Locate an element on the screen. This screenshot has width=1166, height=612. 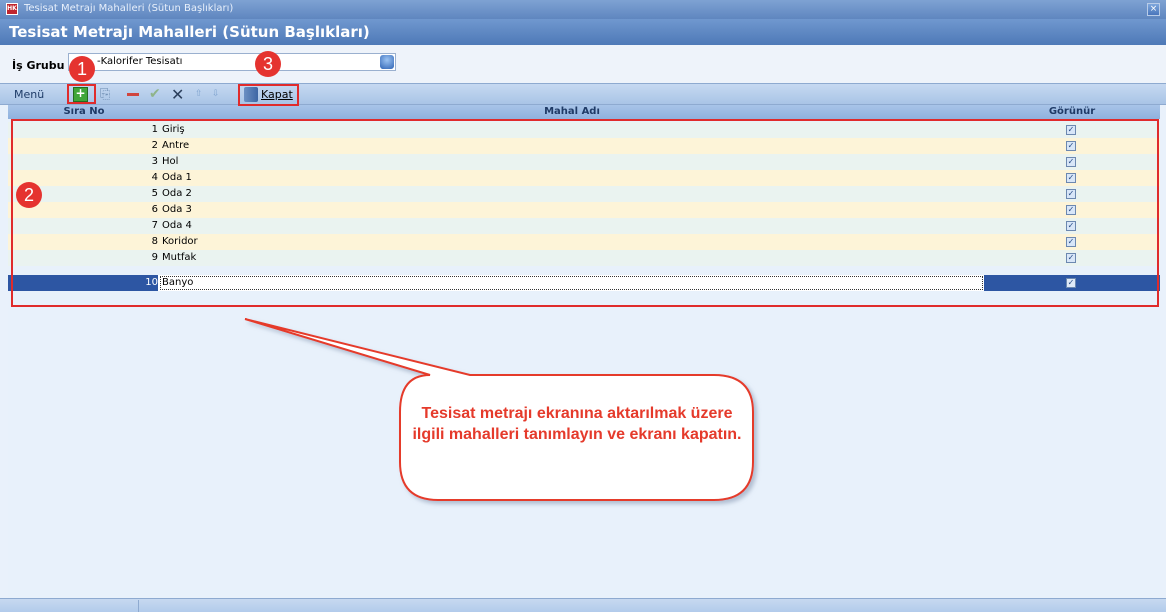
status-divider is located at coordinates (138, 606).